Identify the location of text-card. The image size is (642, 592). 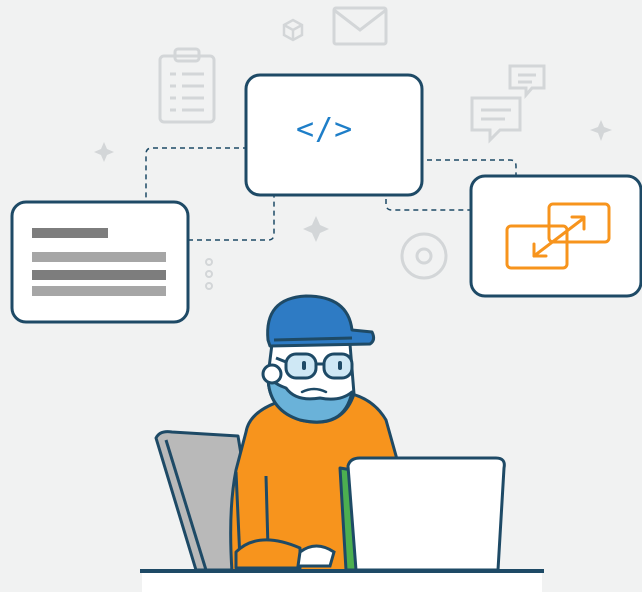
(100, 262).